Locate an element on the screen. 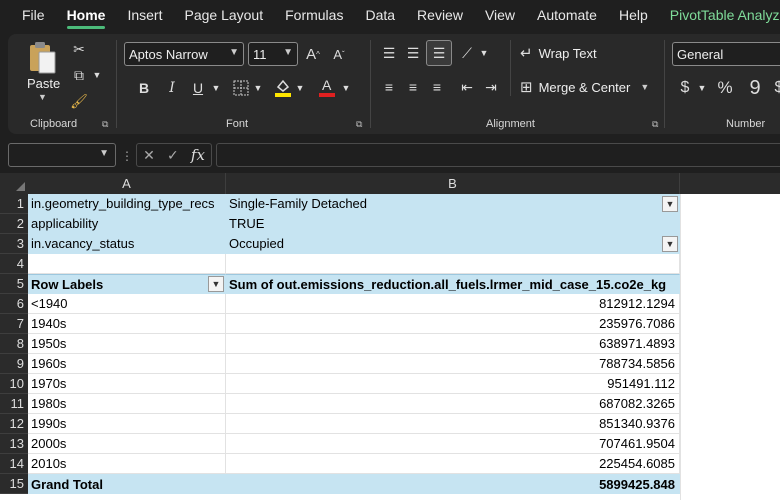 This screenshot has width=780, height=500. tab-view: View is located at coordinates (500, 15).